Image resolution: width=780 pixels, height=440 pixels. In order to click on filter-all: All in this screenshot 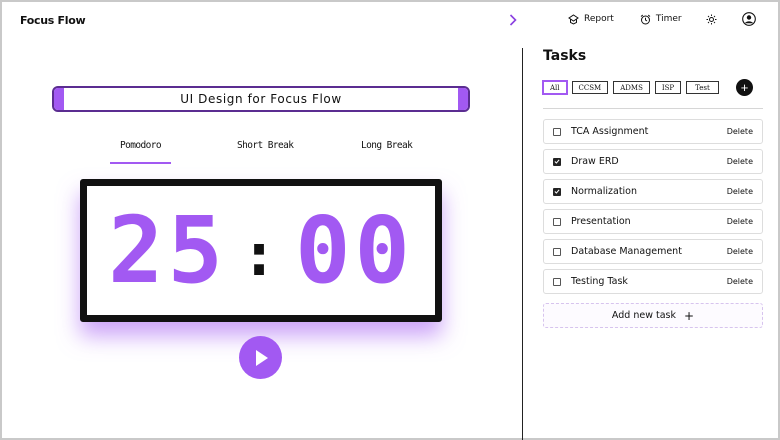, I will do `click(555, 87)`.